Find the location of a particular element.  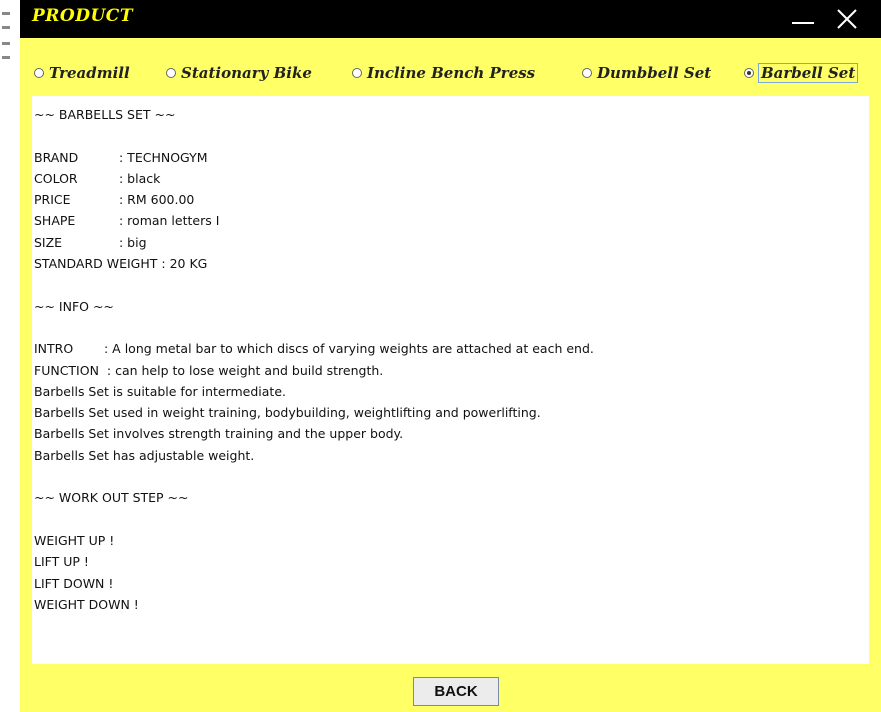

title-bar: PRODUCT is located at coordinates (450, 19).